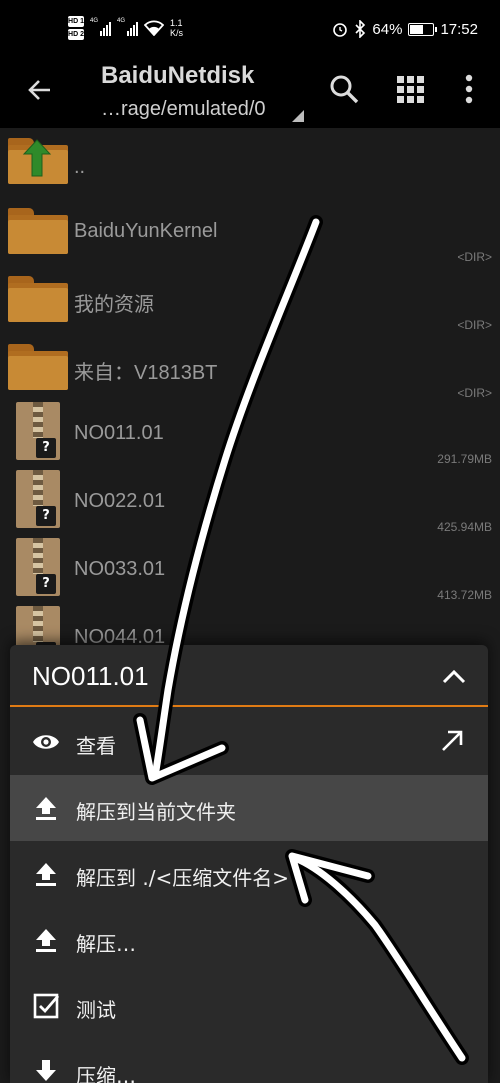 Image resolution: width=500 pixels, height=1083 pixels. What do you see at coordinates (459, 29) in the screenshot?
I see `clock: 17:52` at bounding box center [459, 29].